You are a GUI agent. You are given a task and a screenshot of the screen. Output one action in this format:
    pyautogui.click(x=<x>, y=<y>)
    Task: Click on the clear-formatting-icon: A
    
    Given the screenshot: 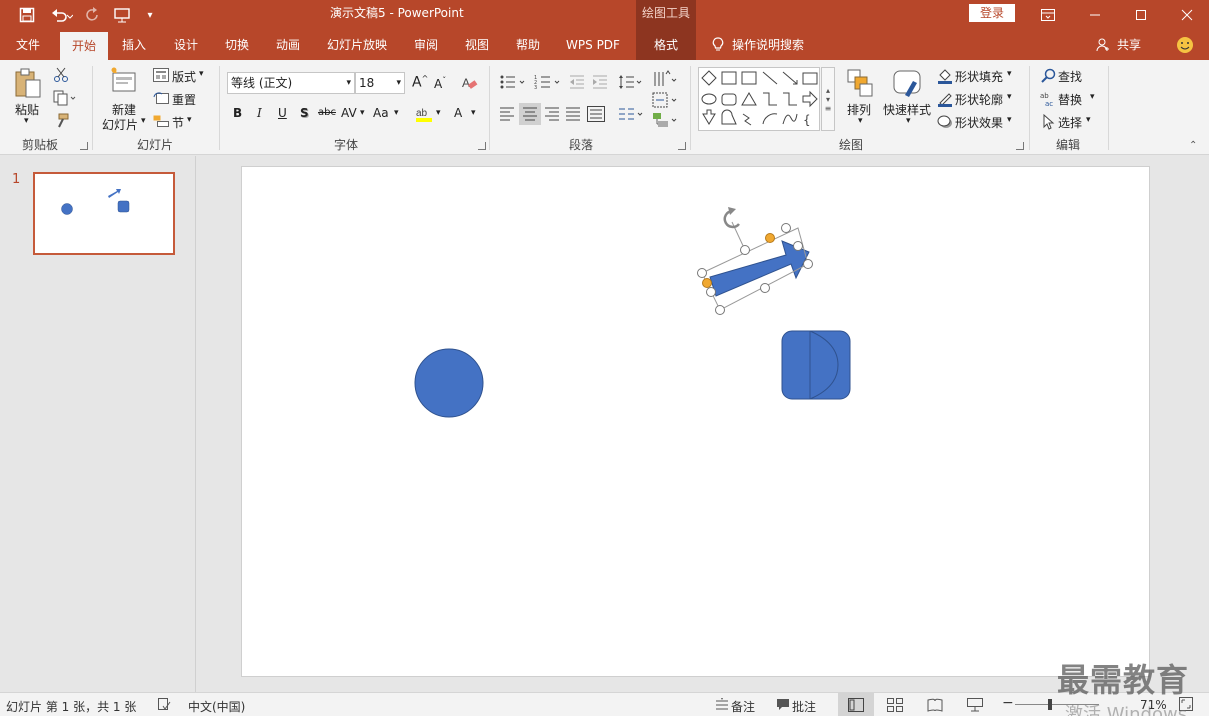 What is the action you would take?
    pyautogui.click(x=470, y=83)
    